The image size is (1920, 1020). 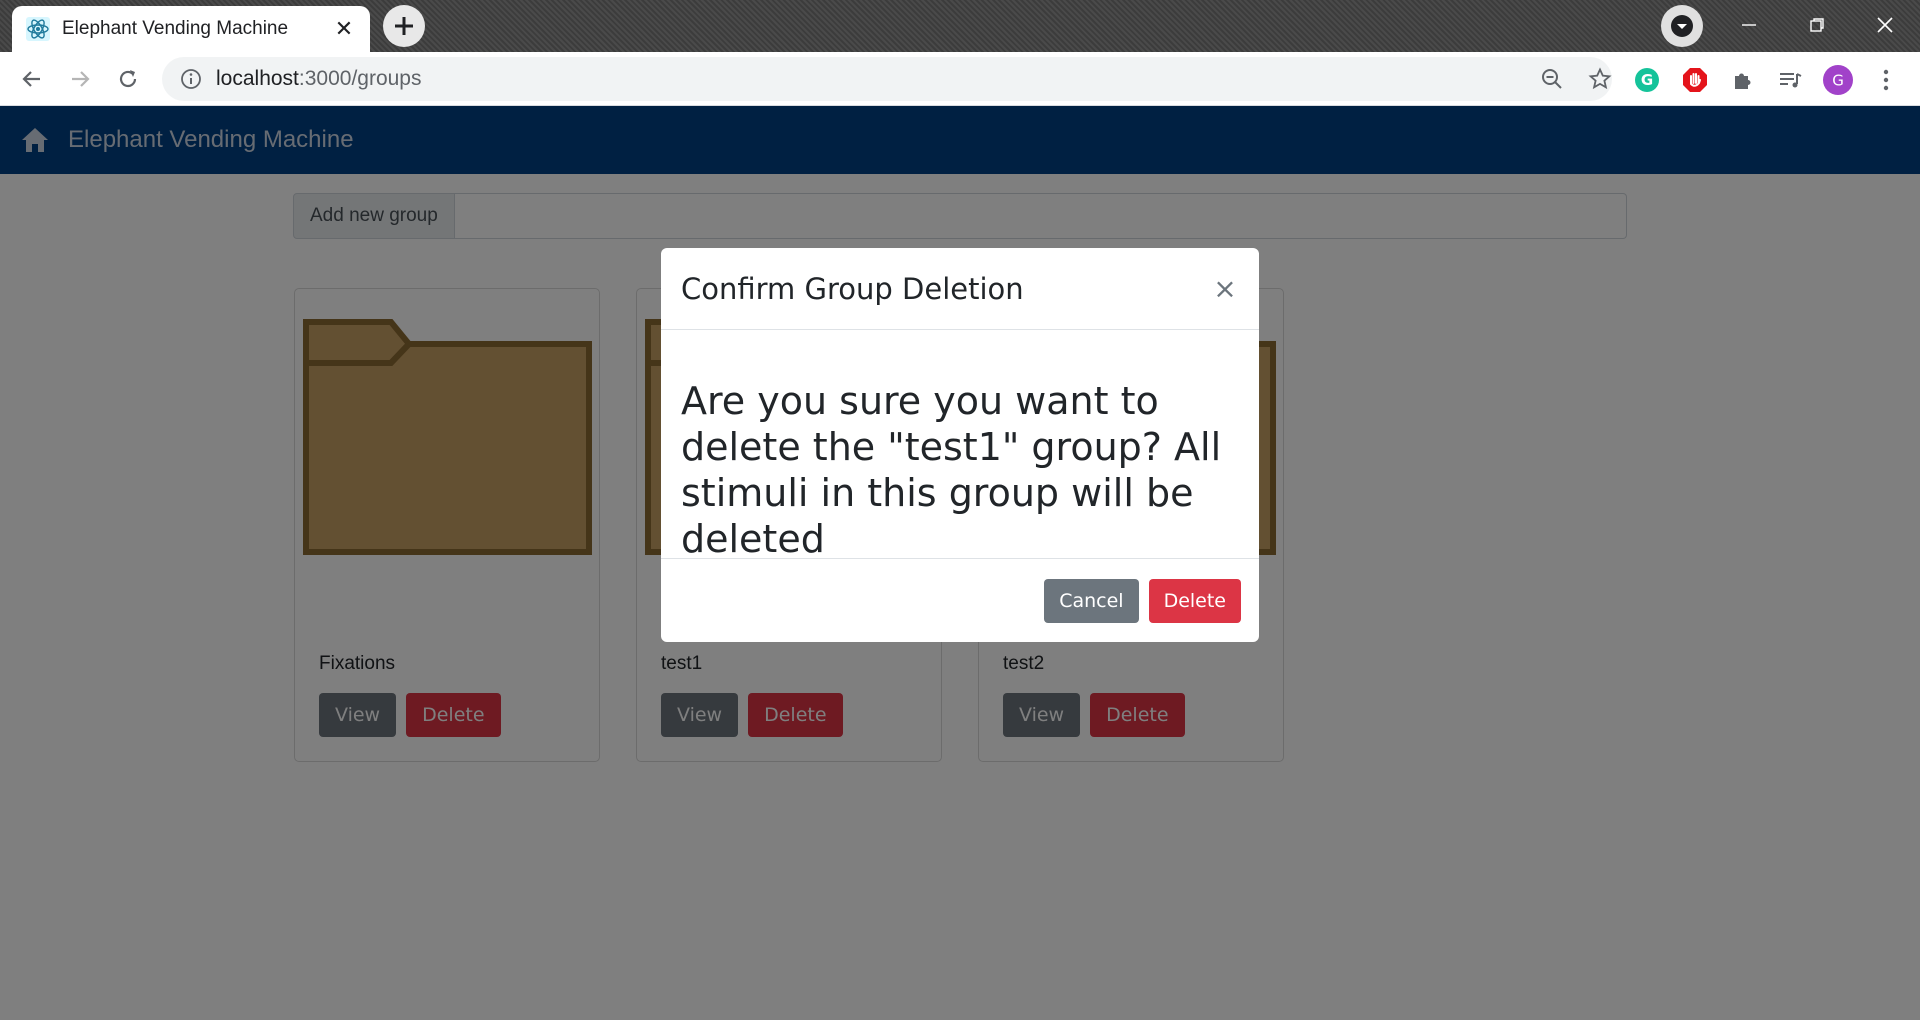 What do you see at coordinates (1091, 600) in the screenshot?
I see `cancel-button: Cancel` at bounding box center [1091, 600].